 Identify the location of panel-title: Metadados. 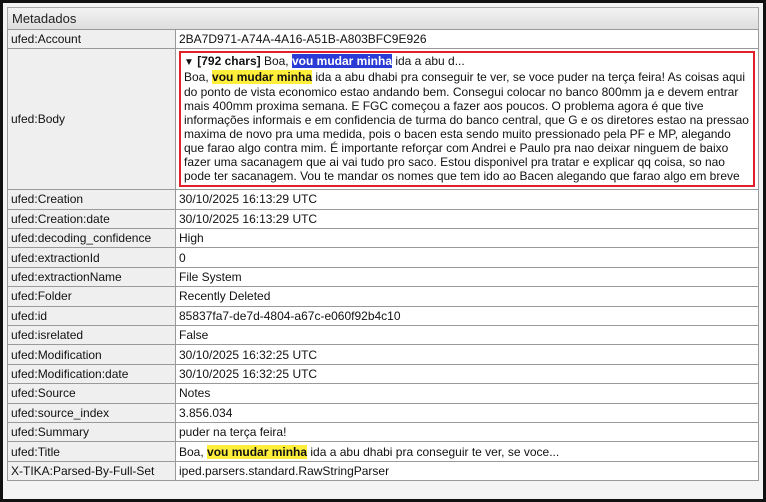
(383, 18).